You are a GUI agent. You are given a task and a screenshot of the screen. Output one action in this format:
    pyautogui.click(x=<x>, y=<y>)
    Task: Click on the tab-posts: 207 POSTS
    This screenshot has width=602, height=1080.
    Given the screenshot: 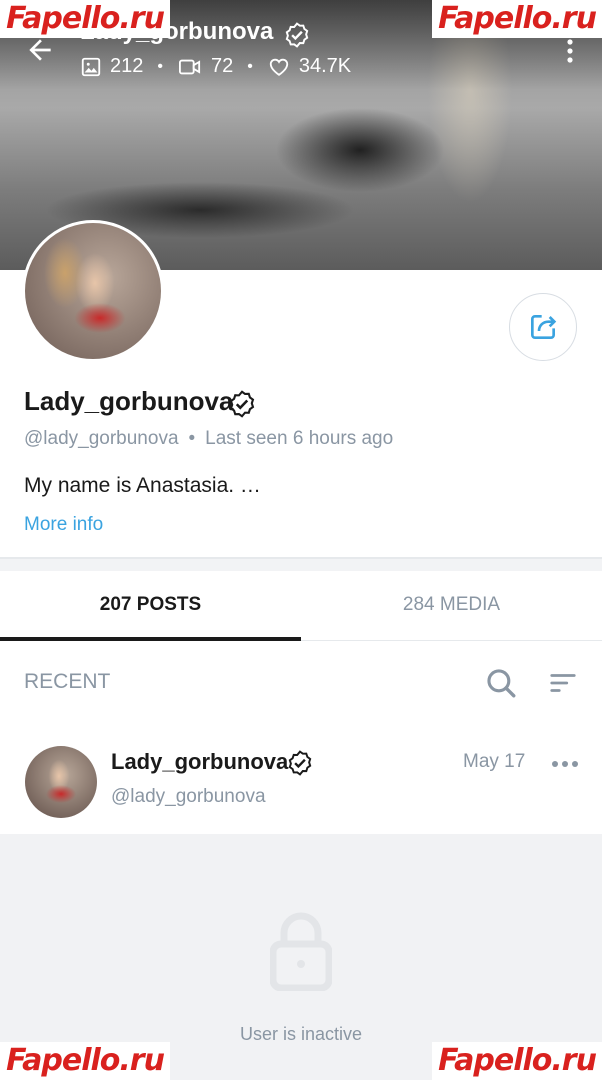 What is the action you would take?
    pyautogui.click(x=150, y=605)
    